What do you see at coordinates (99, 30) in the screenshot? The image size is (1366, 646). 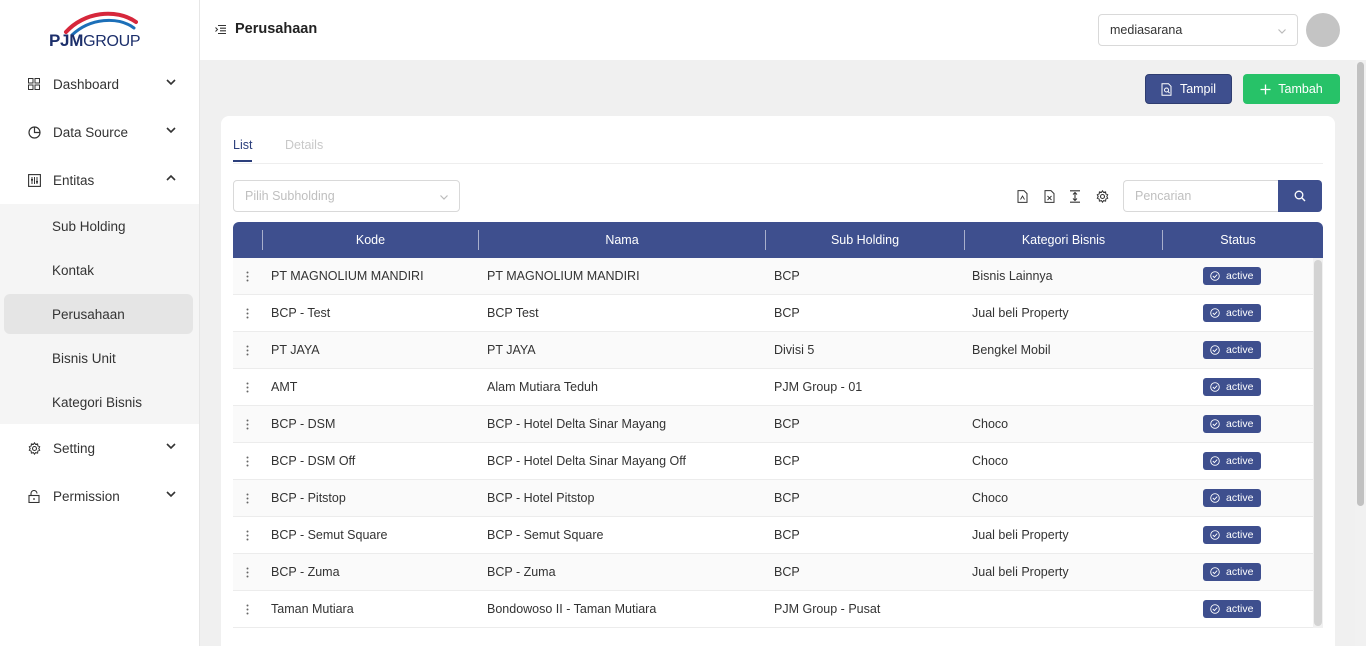 I see `pjm-group-logo: PJMGROUP` at bounding box center [99, 30].